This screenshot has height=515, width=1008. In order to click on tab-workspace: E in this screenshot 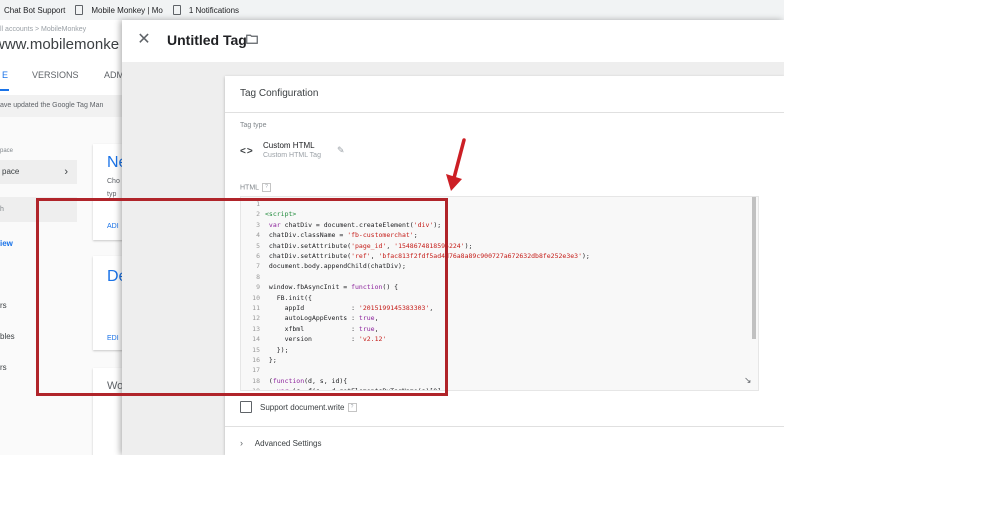, I will do `click(5, 75)`.